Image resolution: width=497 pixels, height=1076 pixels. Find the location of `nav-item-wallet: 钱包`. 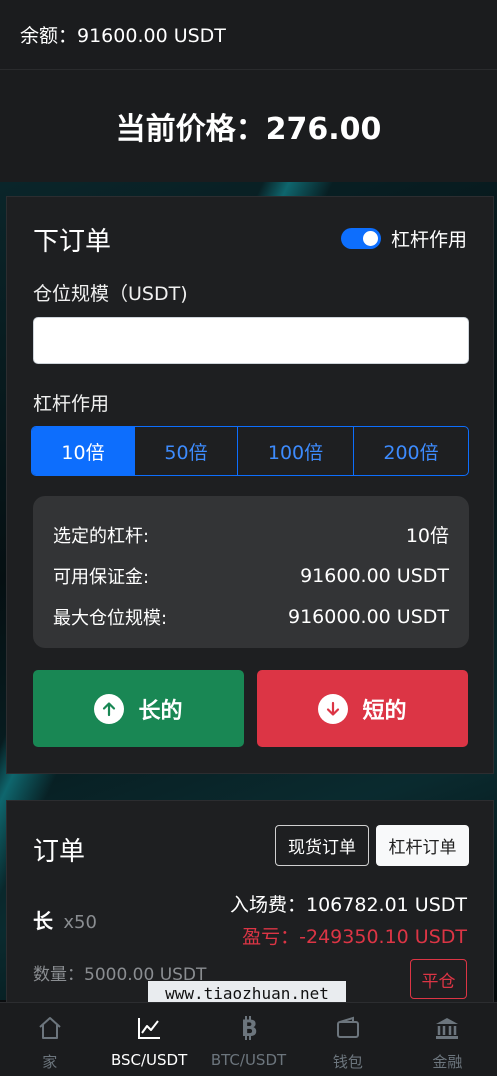

nav-item-wallet: 钱包 is located at coordinates (347, 1039).